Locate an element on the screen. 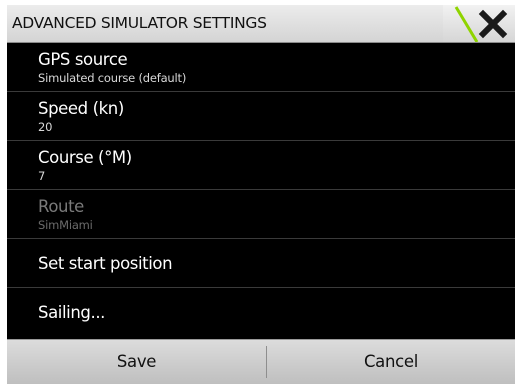 This screenshot has width=523, height=386. setting-value: 7 is located at coordinates (42, 176).